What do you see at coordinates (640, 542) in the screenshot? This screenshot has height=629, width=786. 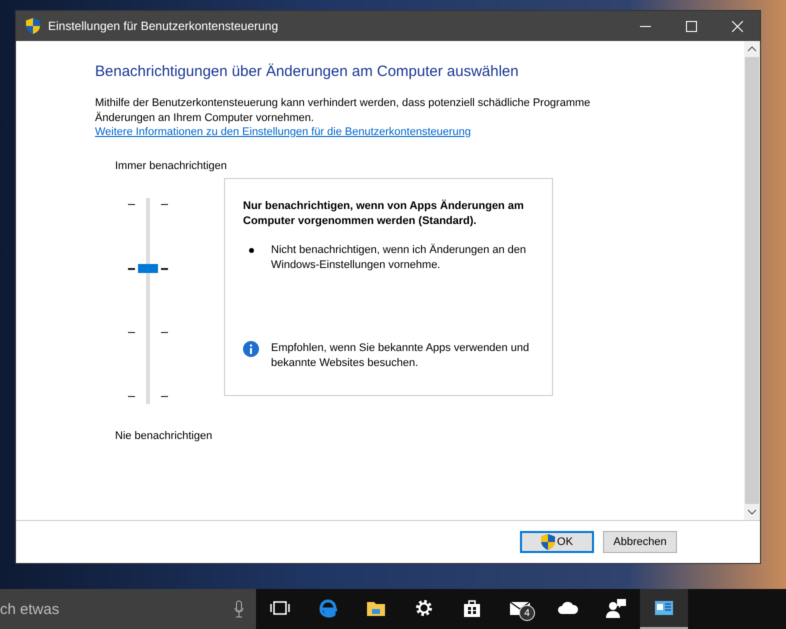 I see `cancel-button: Abbrechen` at bounding box center [640, 542].